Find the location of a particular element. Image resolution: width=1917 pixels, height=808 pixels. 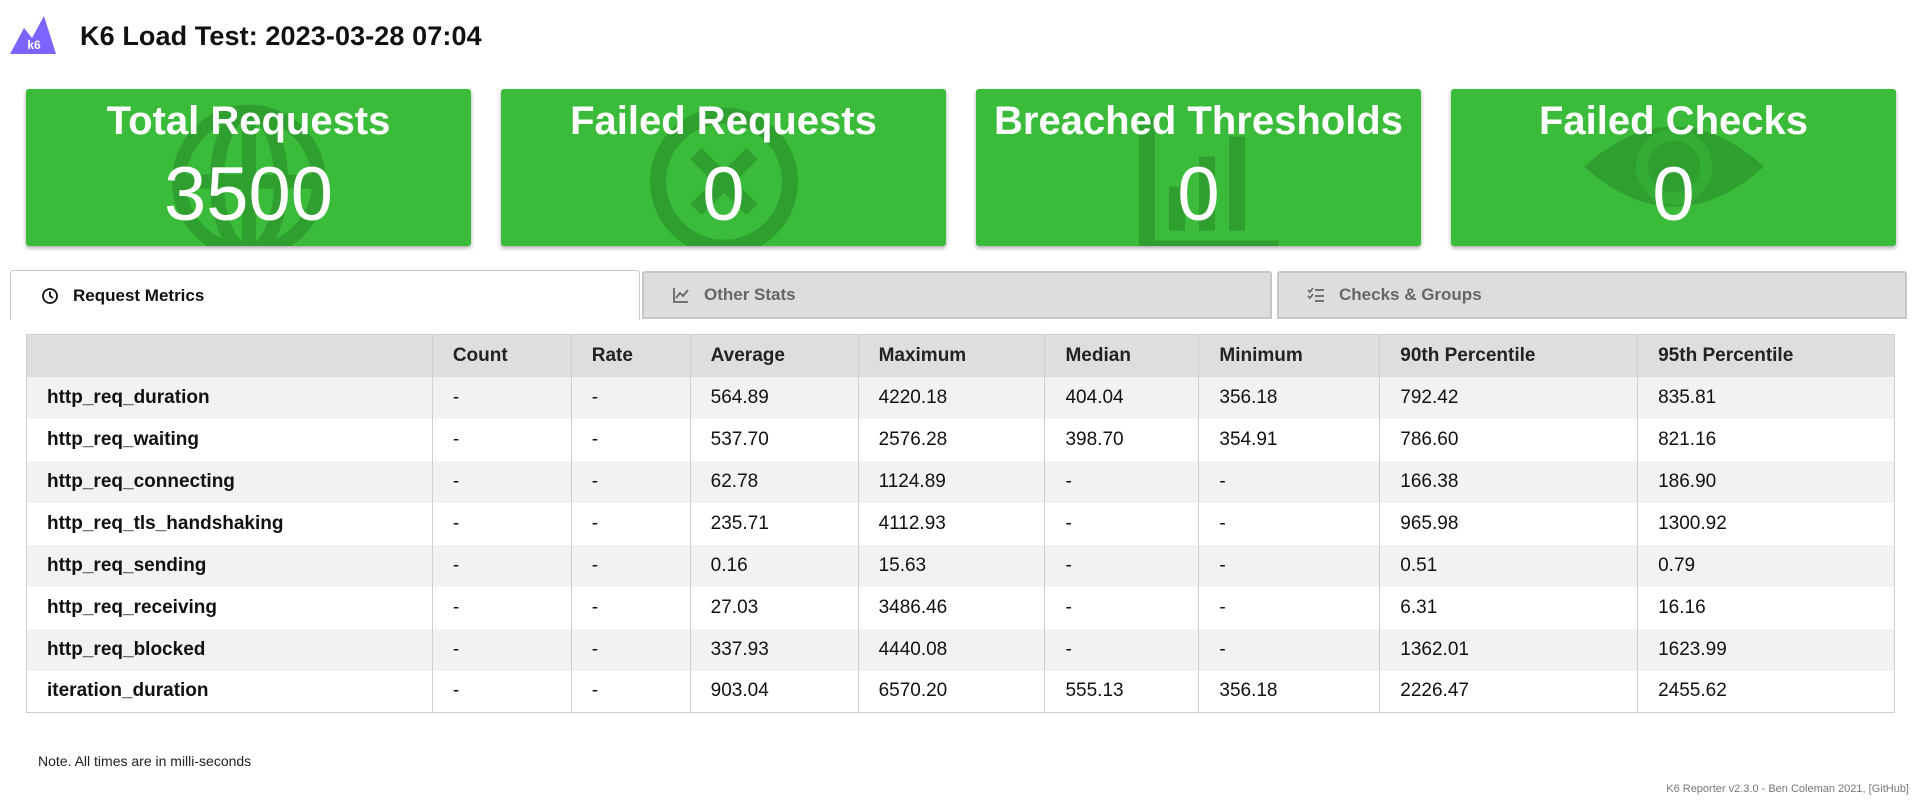

page-header: k6 K6 Load Test: 2023-03-28 07:04 is located at coordinates (246, 36).